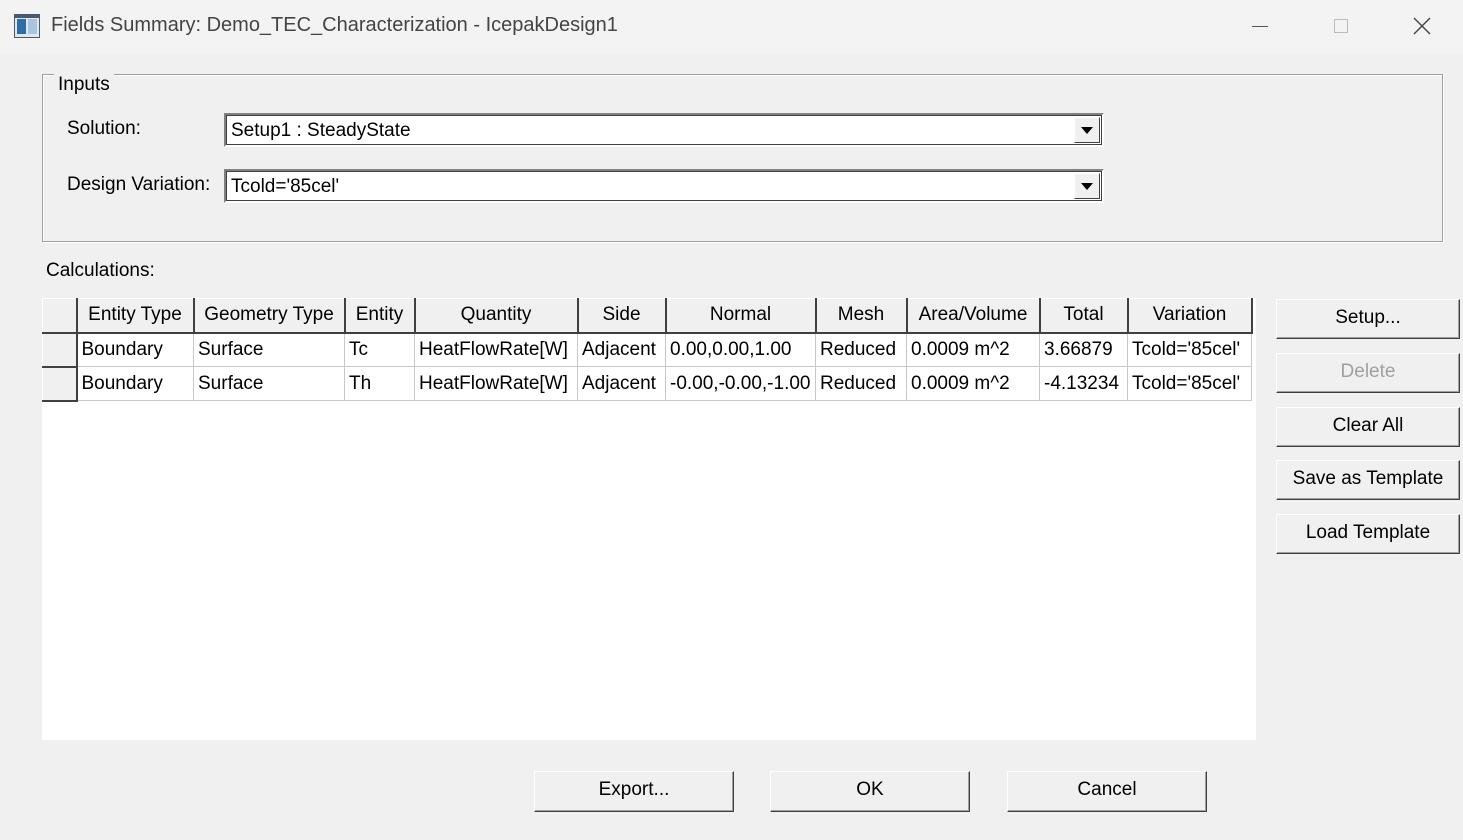 The image size is (1463, 840). Describe the element at coordinates (1107, 791) in the screenshot. I see `cancel-button: Cancel` at that location.